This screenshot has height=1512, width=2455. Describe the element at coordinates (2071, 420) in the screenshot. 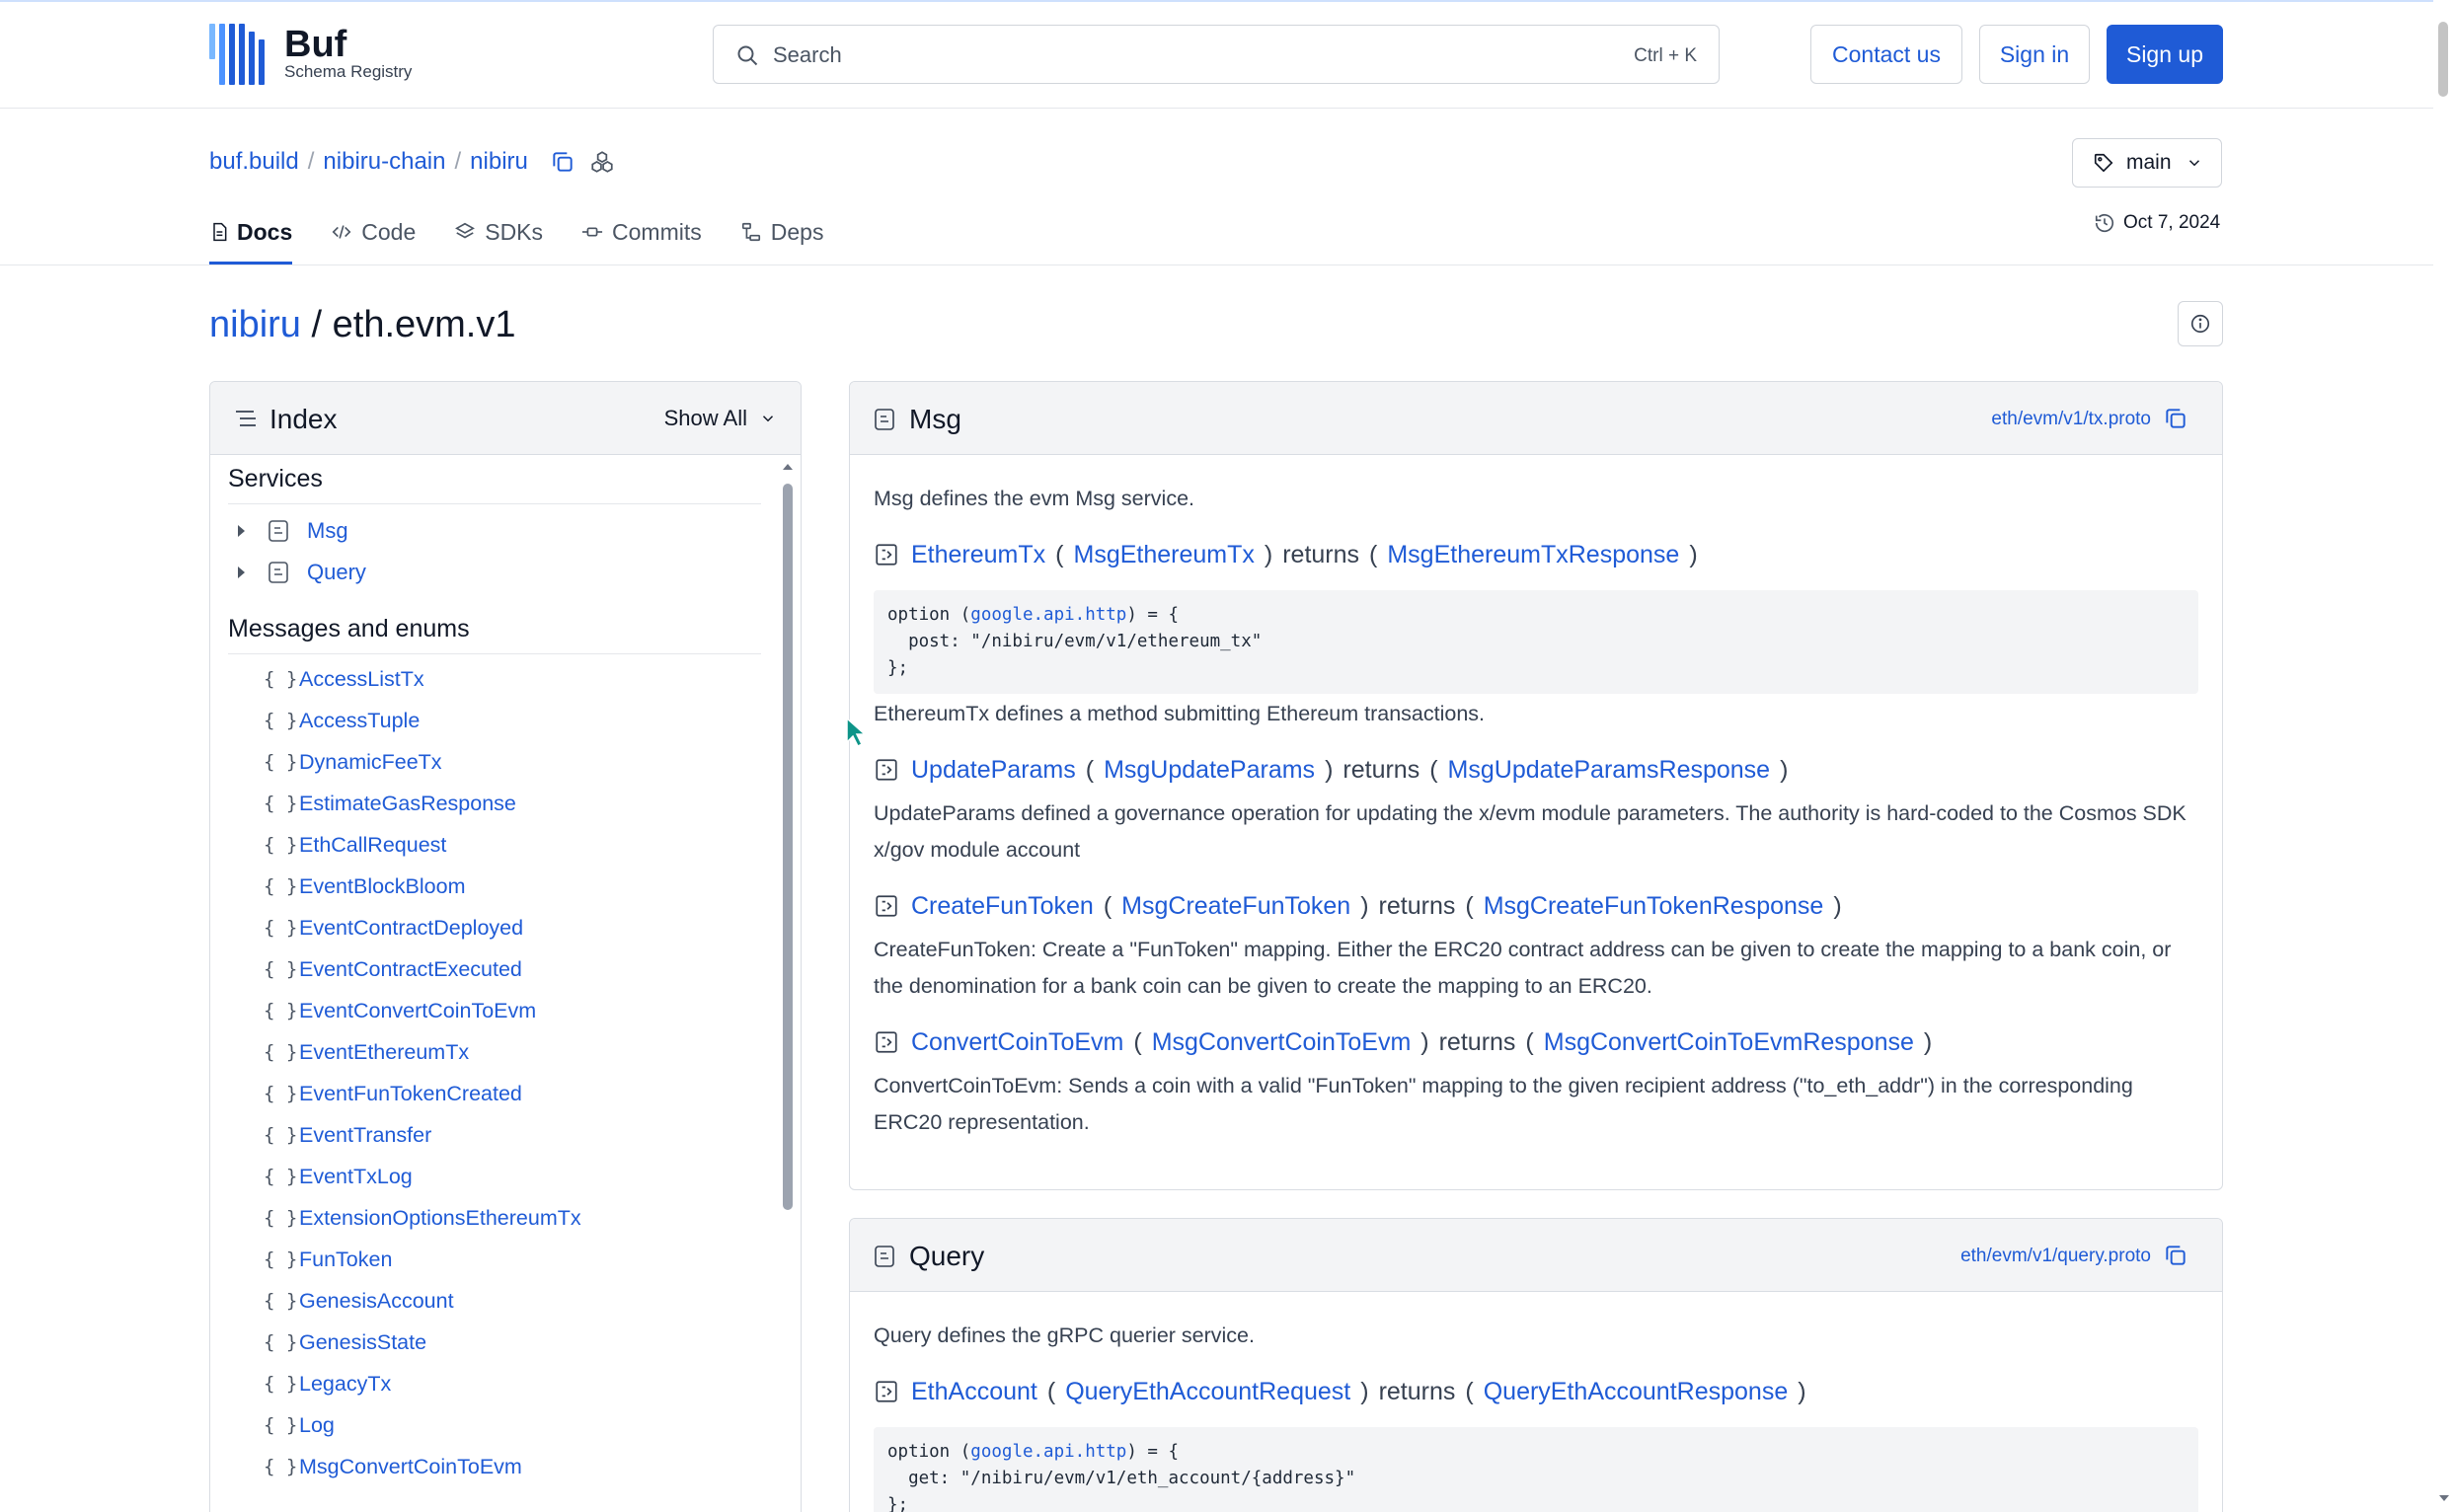

I see `proto-file-link: eth/evm/v1/tx.proto` at that location.